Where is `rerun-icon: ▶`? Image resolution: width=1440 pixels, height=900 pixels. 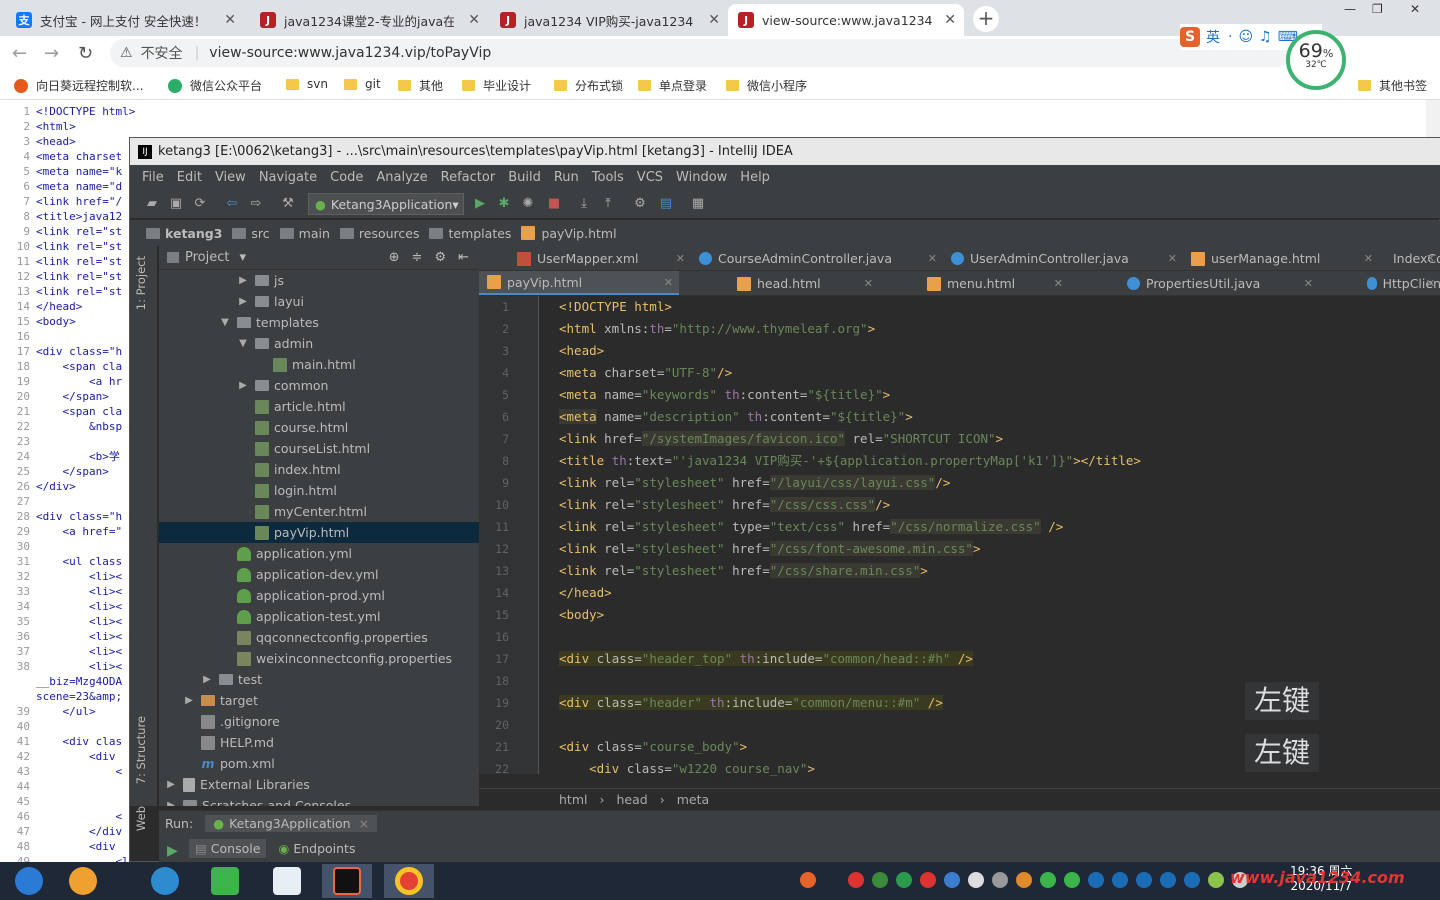 rerun-icon: ▶ is located at coordinates (172, 851).